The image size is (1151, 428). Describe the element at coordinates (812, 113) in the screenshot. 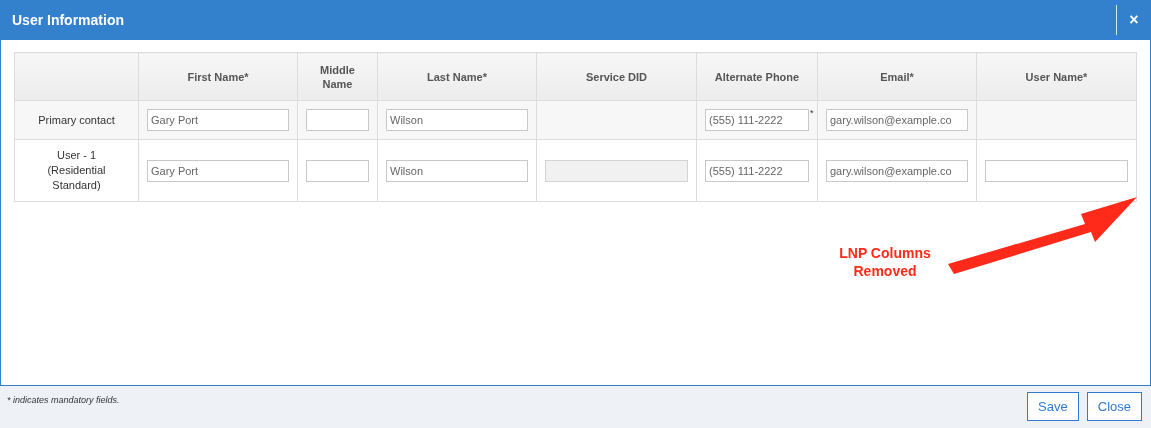

I see `required-mark: *` at that location.